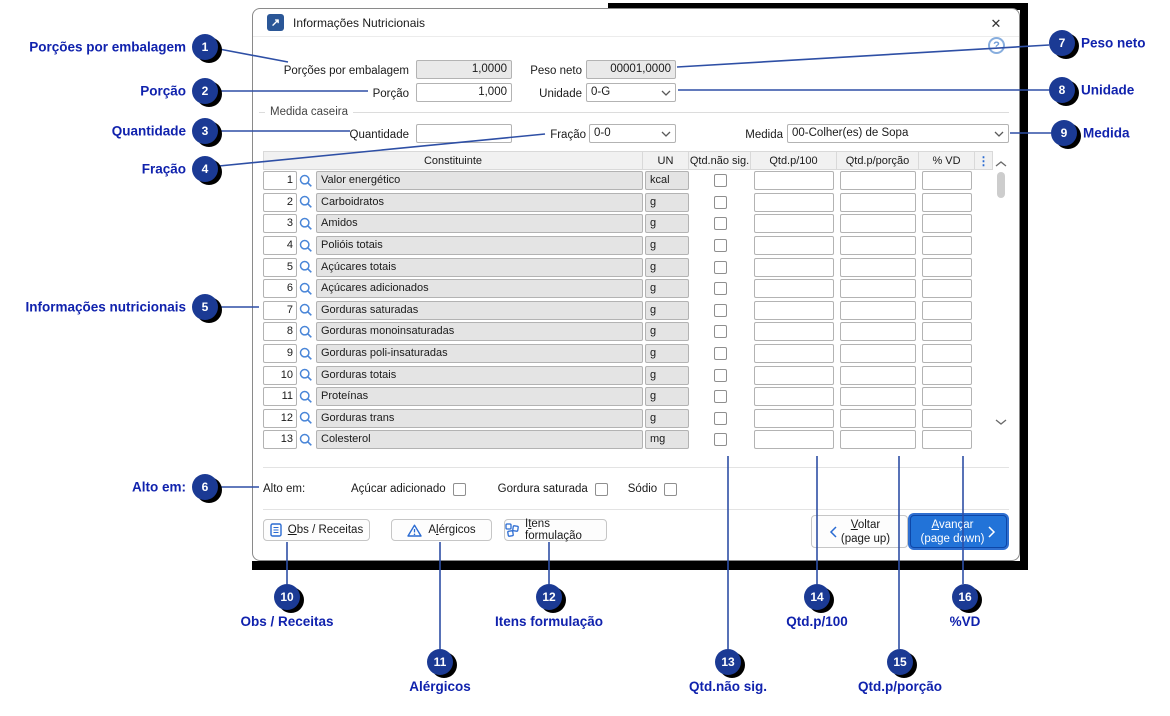  I want to click on fracao-select: 0-0, so click(632, 133).